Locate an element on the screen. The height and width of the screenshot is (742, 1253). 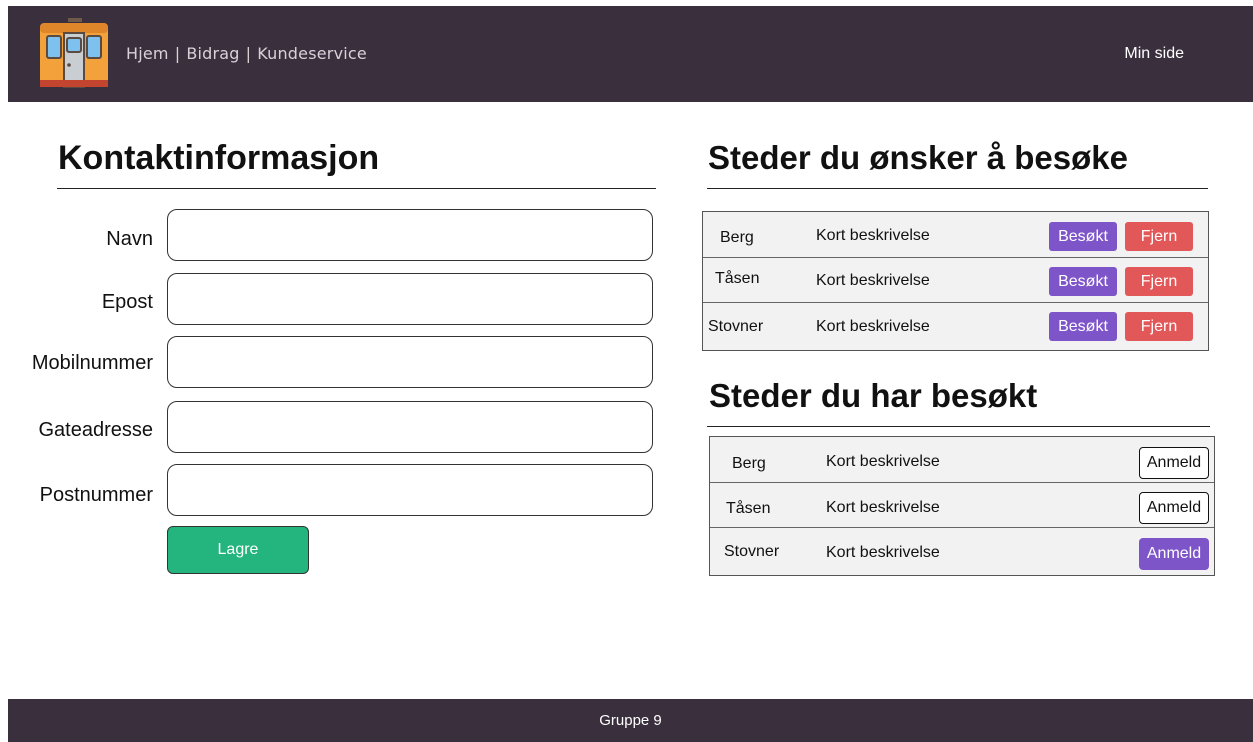
visited-title: Steder du har besøkt is located at coordinates (873, 395).